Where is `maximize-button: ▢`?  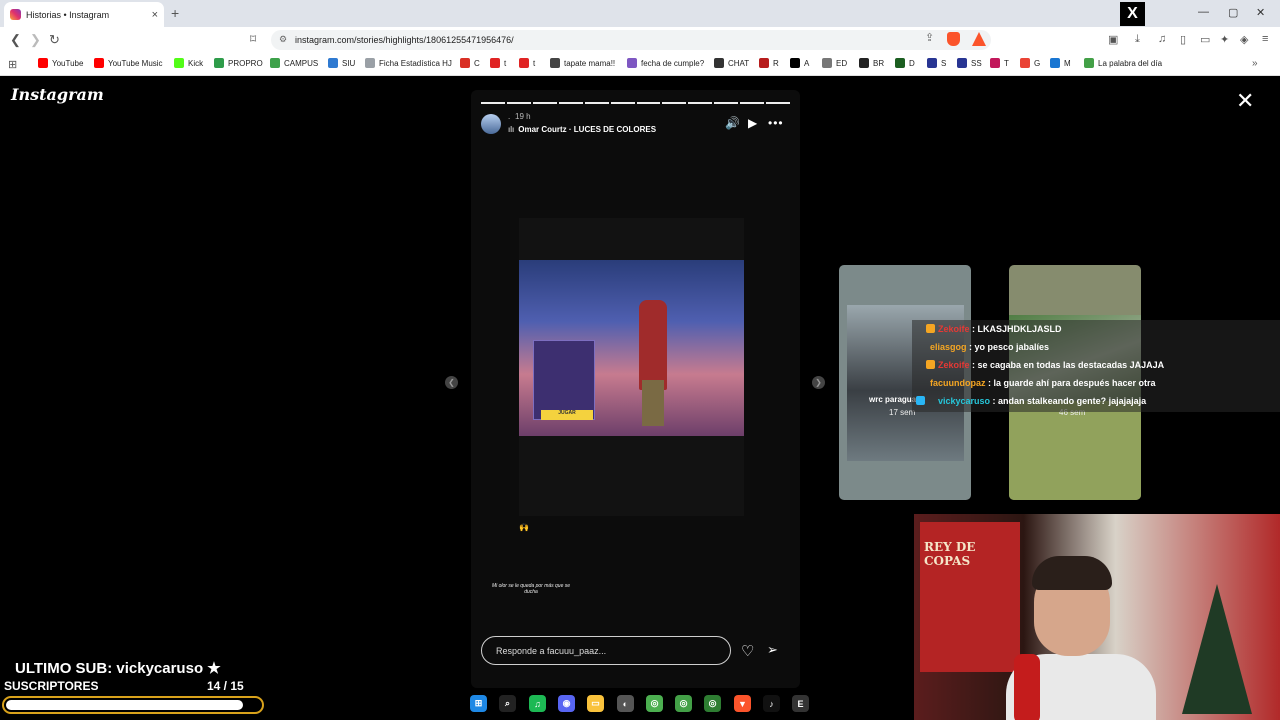 maximize-button: ▢ is located at coordinates (1233, 12).